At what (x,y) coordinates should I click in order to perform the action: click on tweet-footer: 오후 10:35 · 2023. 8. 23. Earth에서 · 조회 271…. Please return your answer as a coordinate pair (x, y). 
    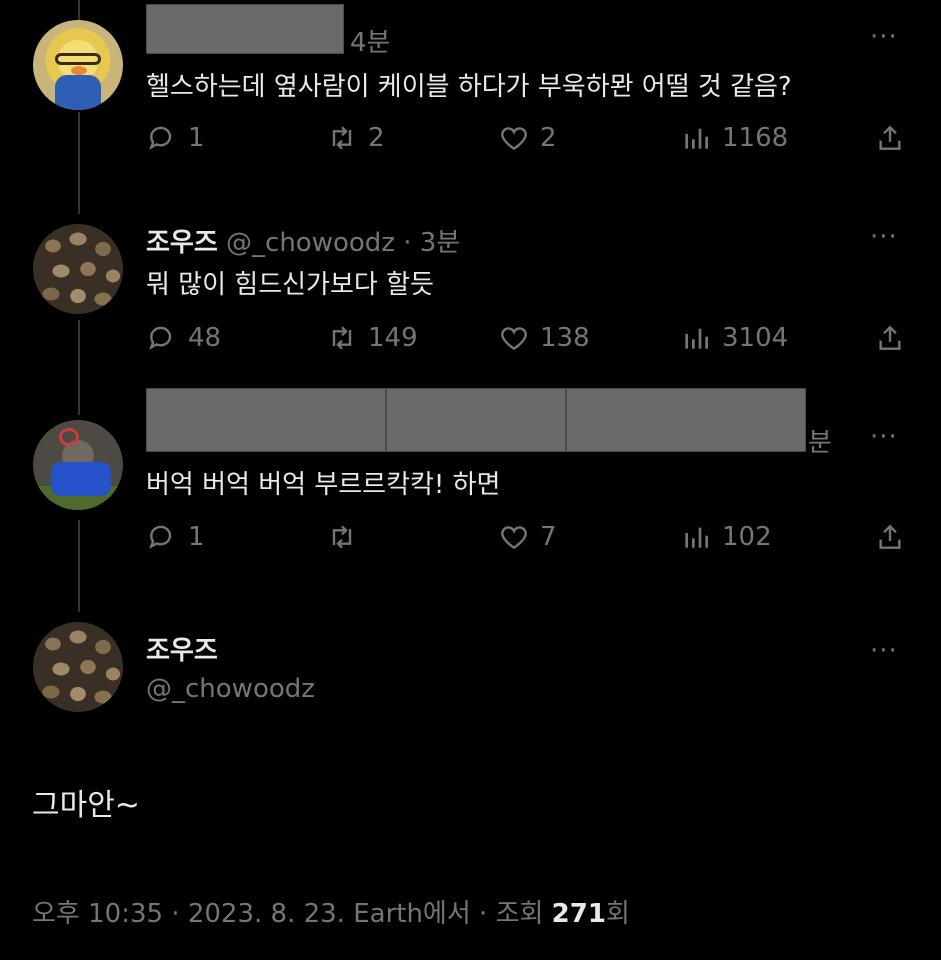
    Looking at the image, I should click on (331, 911).